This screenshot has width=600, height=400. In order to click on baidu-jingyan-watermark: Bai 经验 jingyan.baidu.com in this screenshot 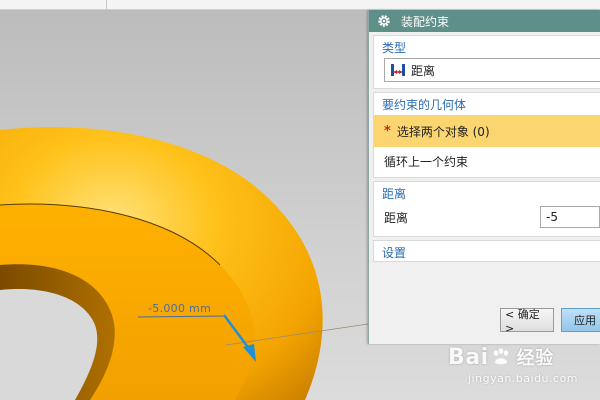, I will do `click(518, 366)`.